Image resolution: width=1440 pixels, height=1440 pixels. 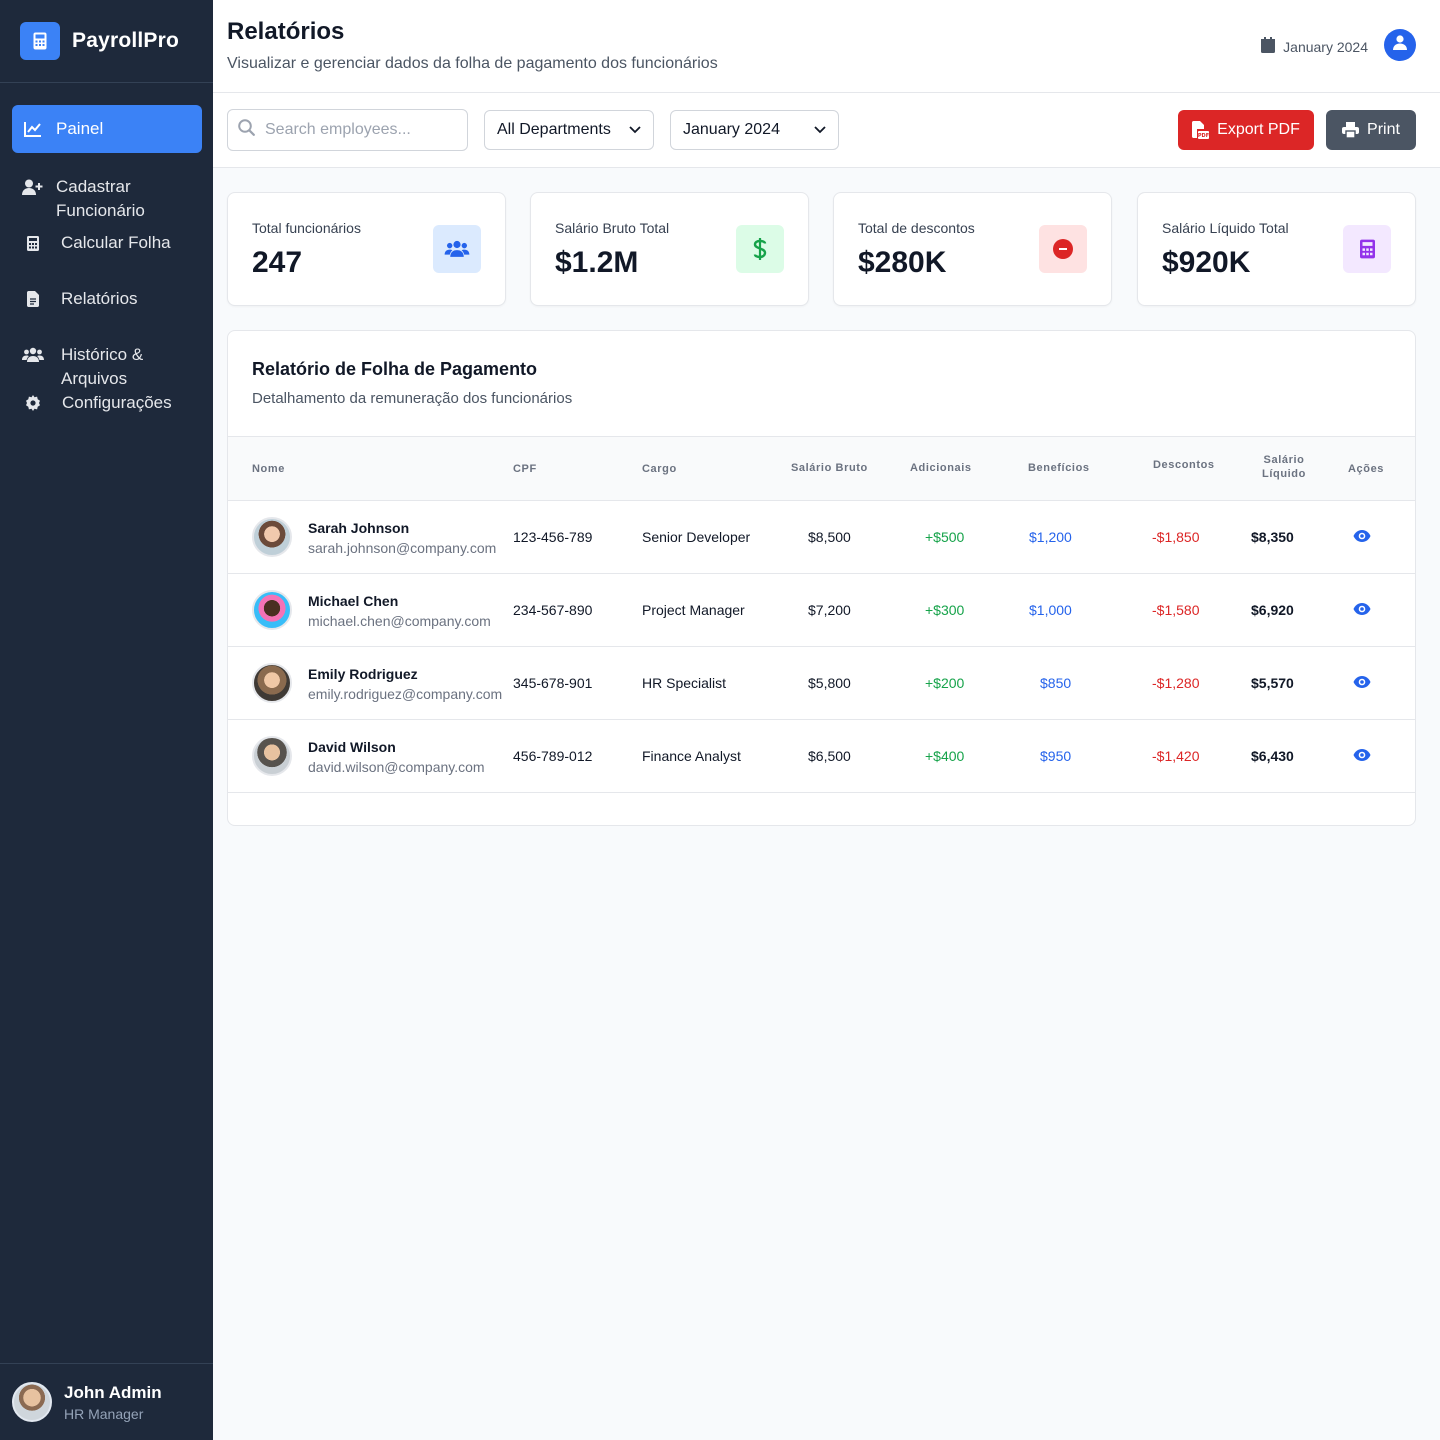 What do you see at coordinates (107, 299) in the screenshot?
I see `sidebar-item-relatorios: Relatórios` at bounding box center [107, 299].